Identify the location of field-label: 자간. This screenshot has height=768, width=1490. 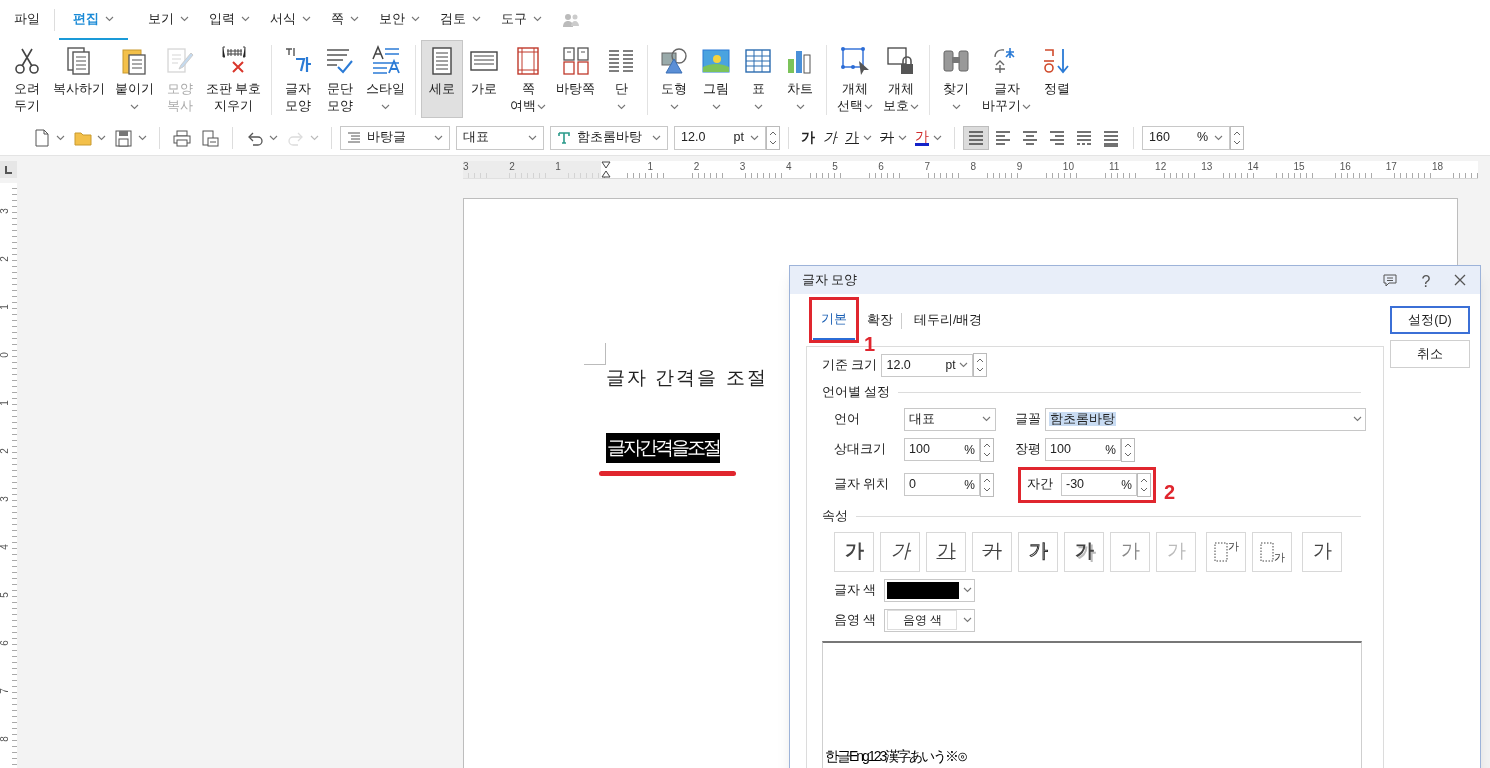
(1040, 485).